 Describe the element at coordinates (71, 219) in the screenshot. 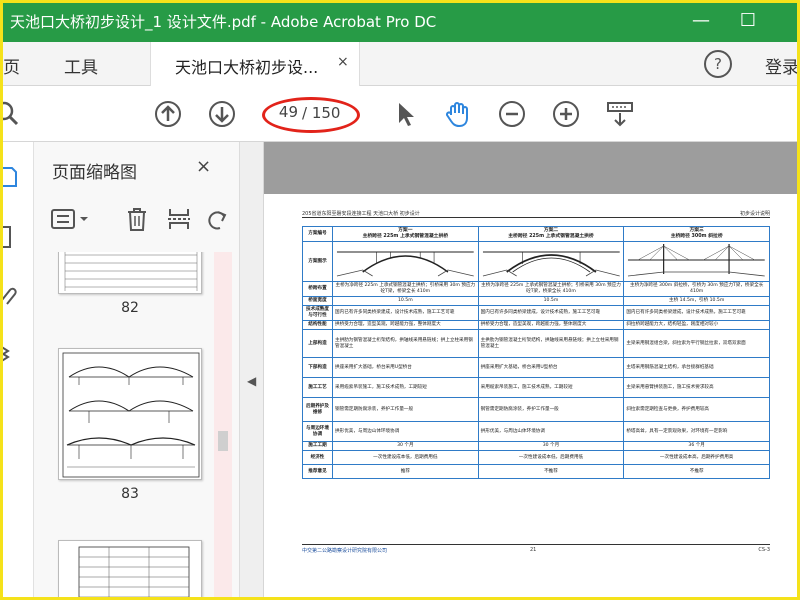

I see `thumbnail-options-icon` at that location.